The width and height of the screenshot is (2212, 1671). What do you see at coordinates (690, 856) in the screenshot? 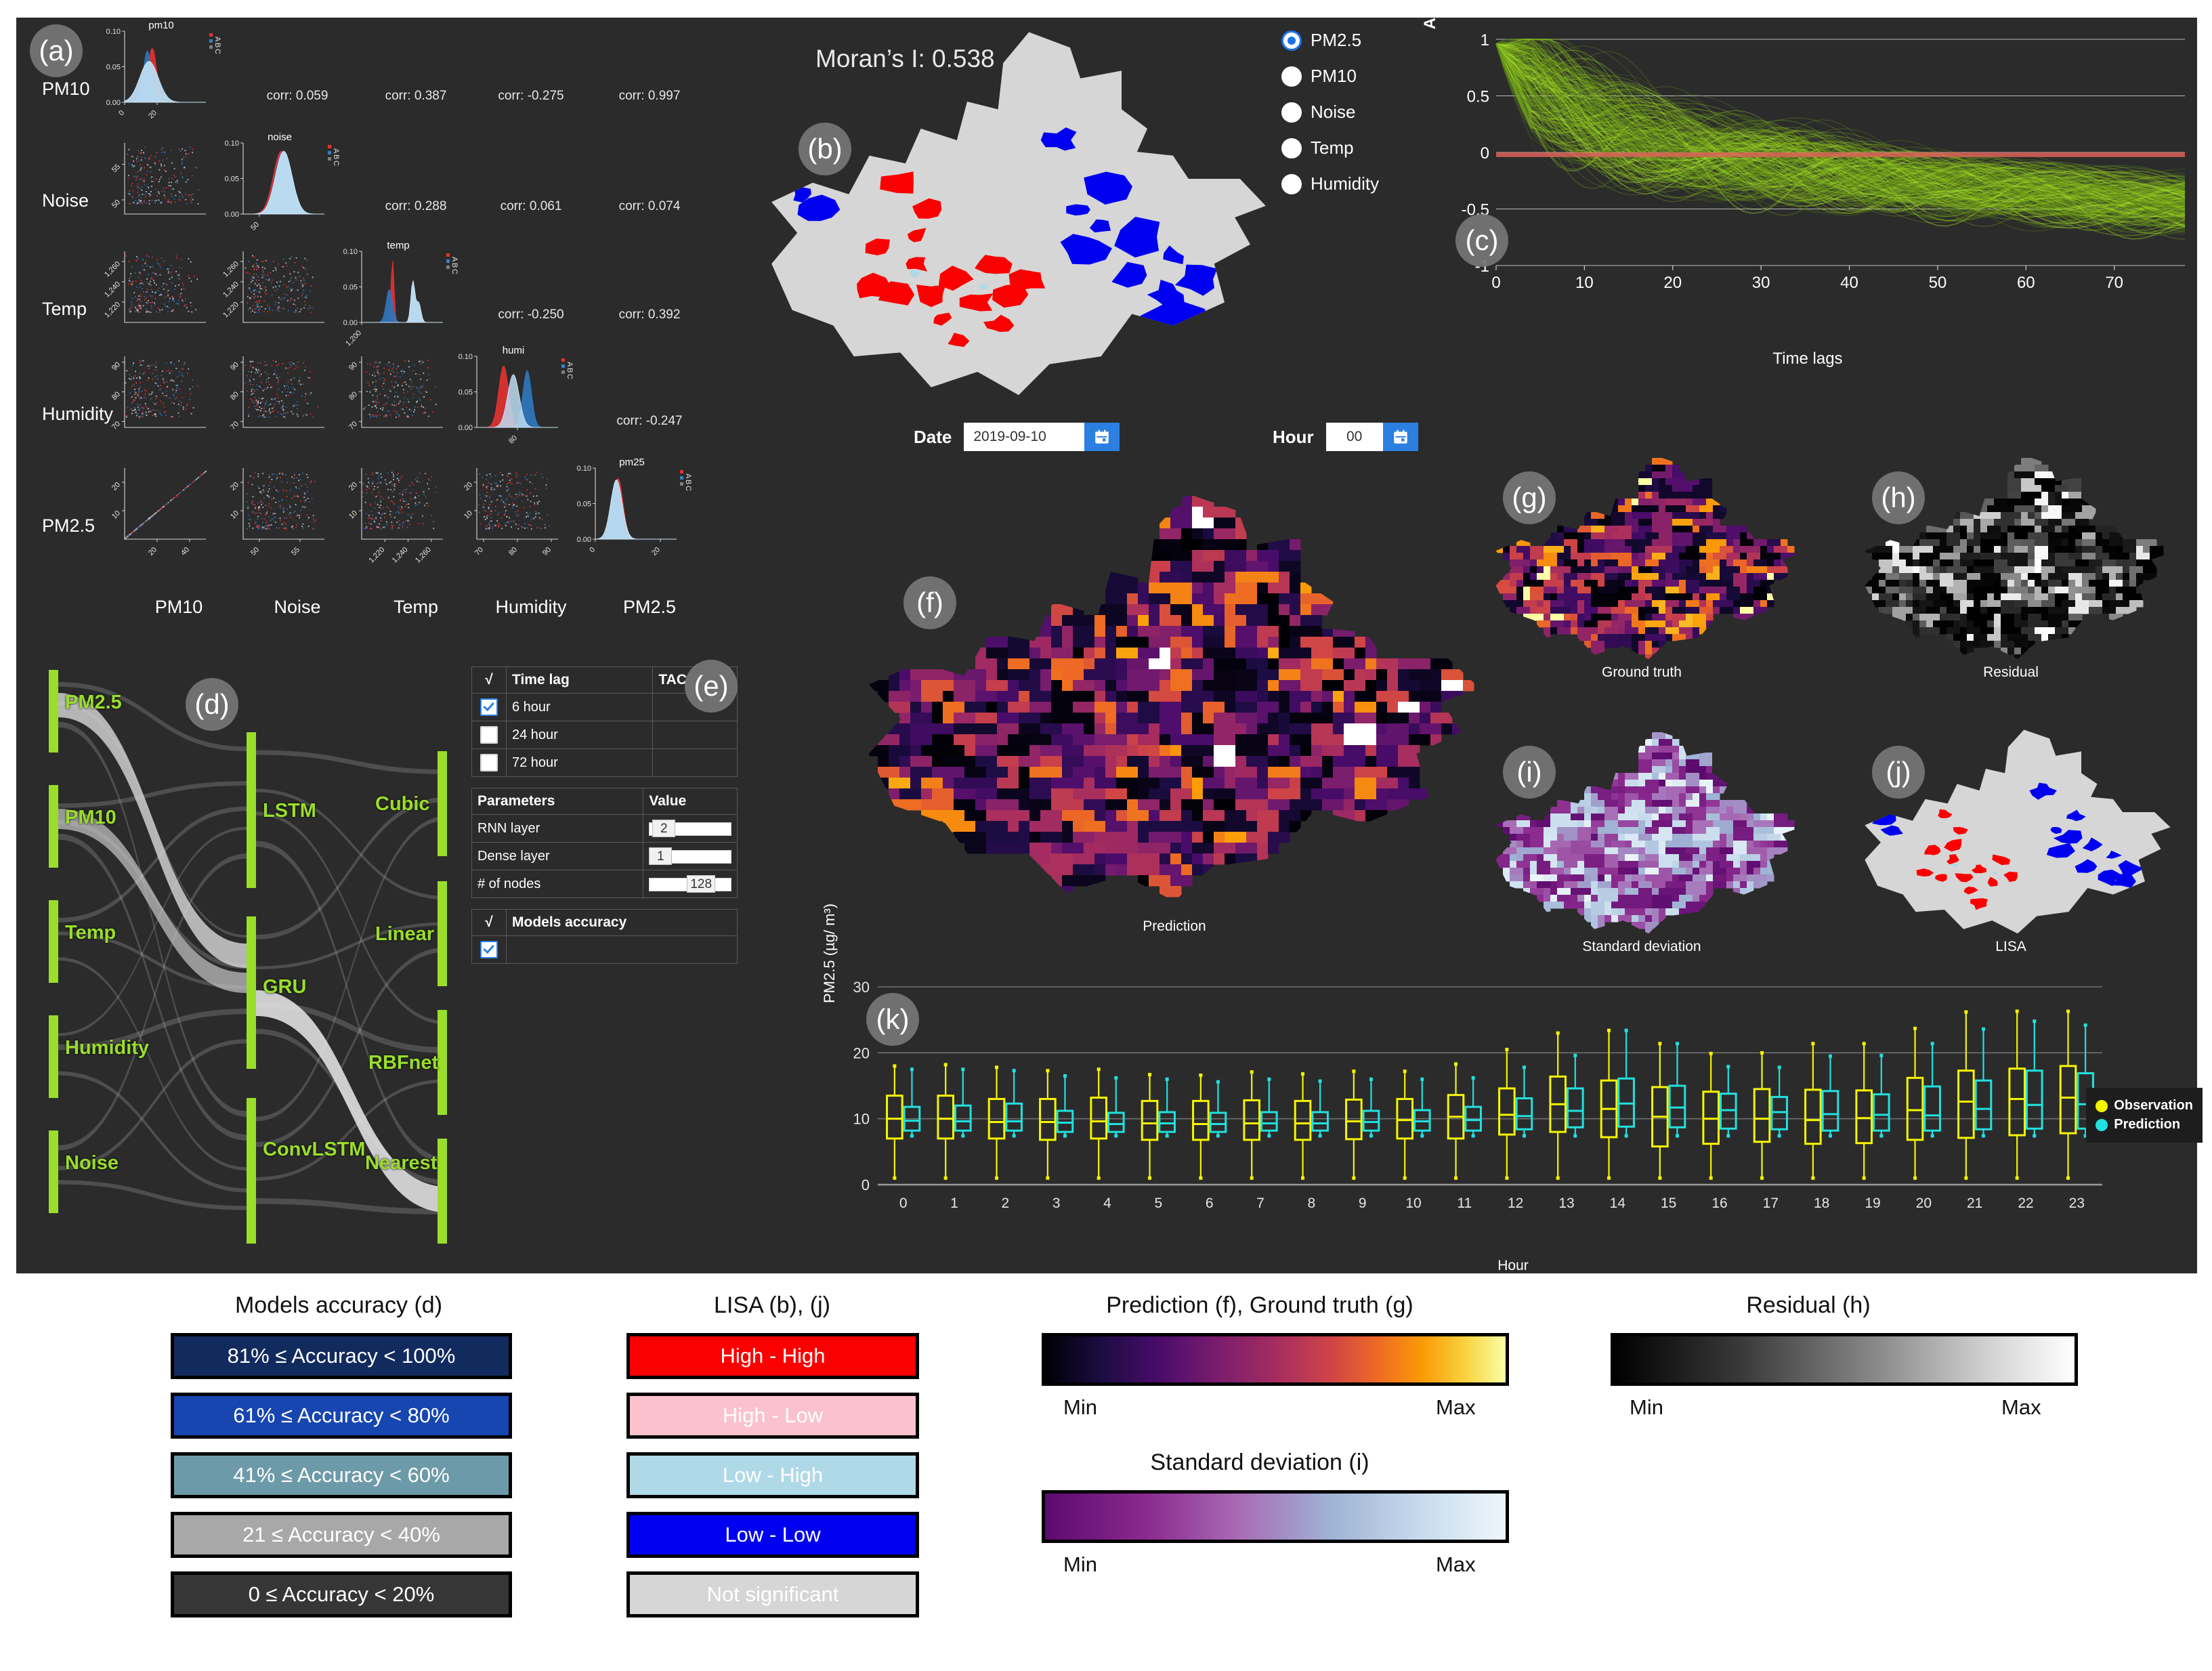
I see `dense-layer-slider: 1` at bounding box center [690, 856].